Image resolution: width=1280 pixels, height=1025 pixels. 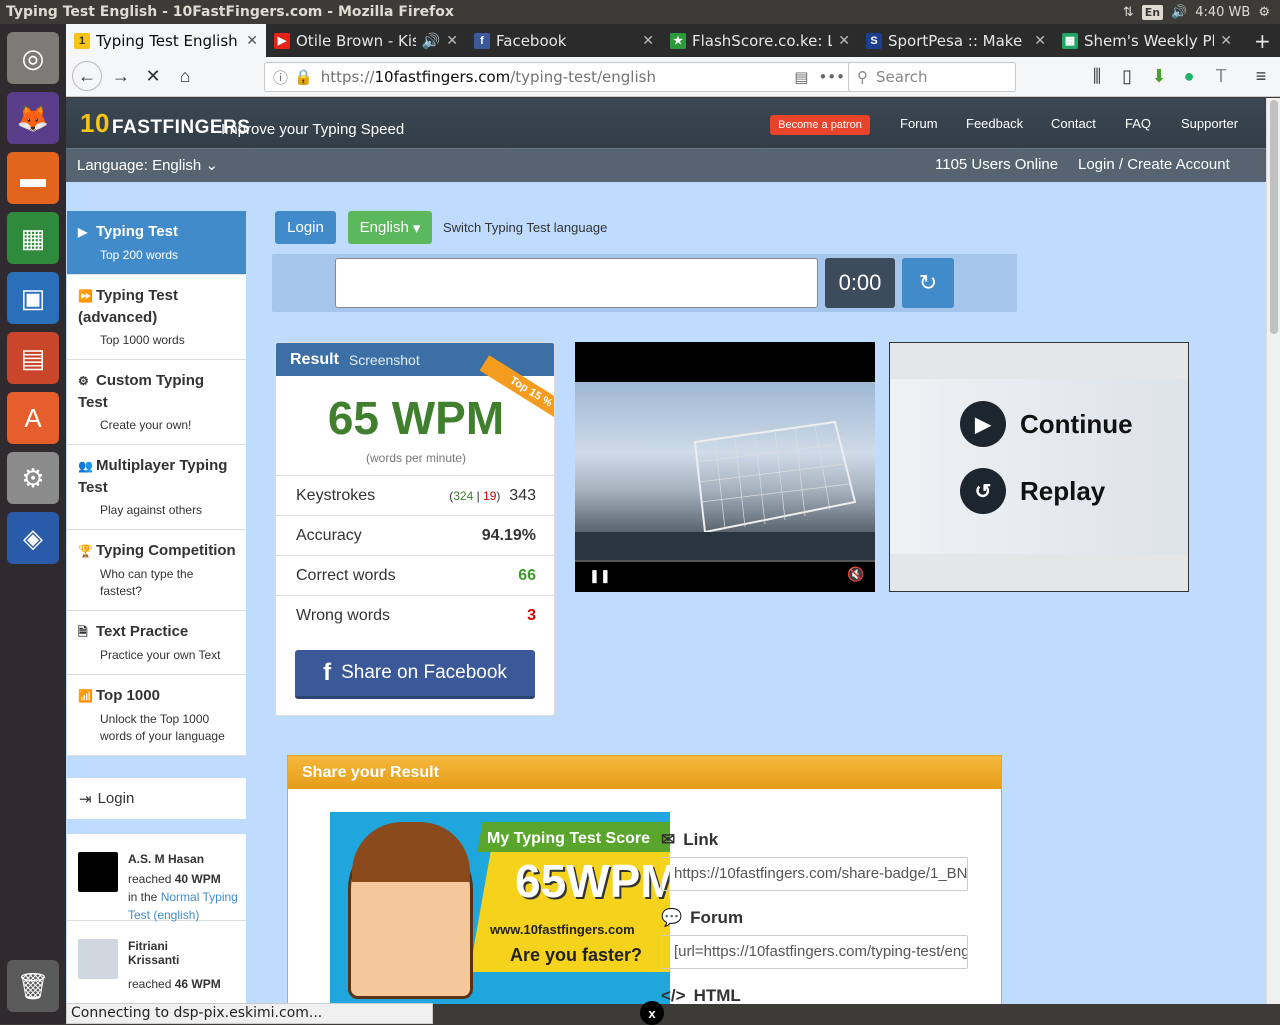 I want to click on presentation-icon: ▤, so click(x=33, y=358).